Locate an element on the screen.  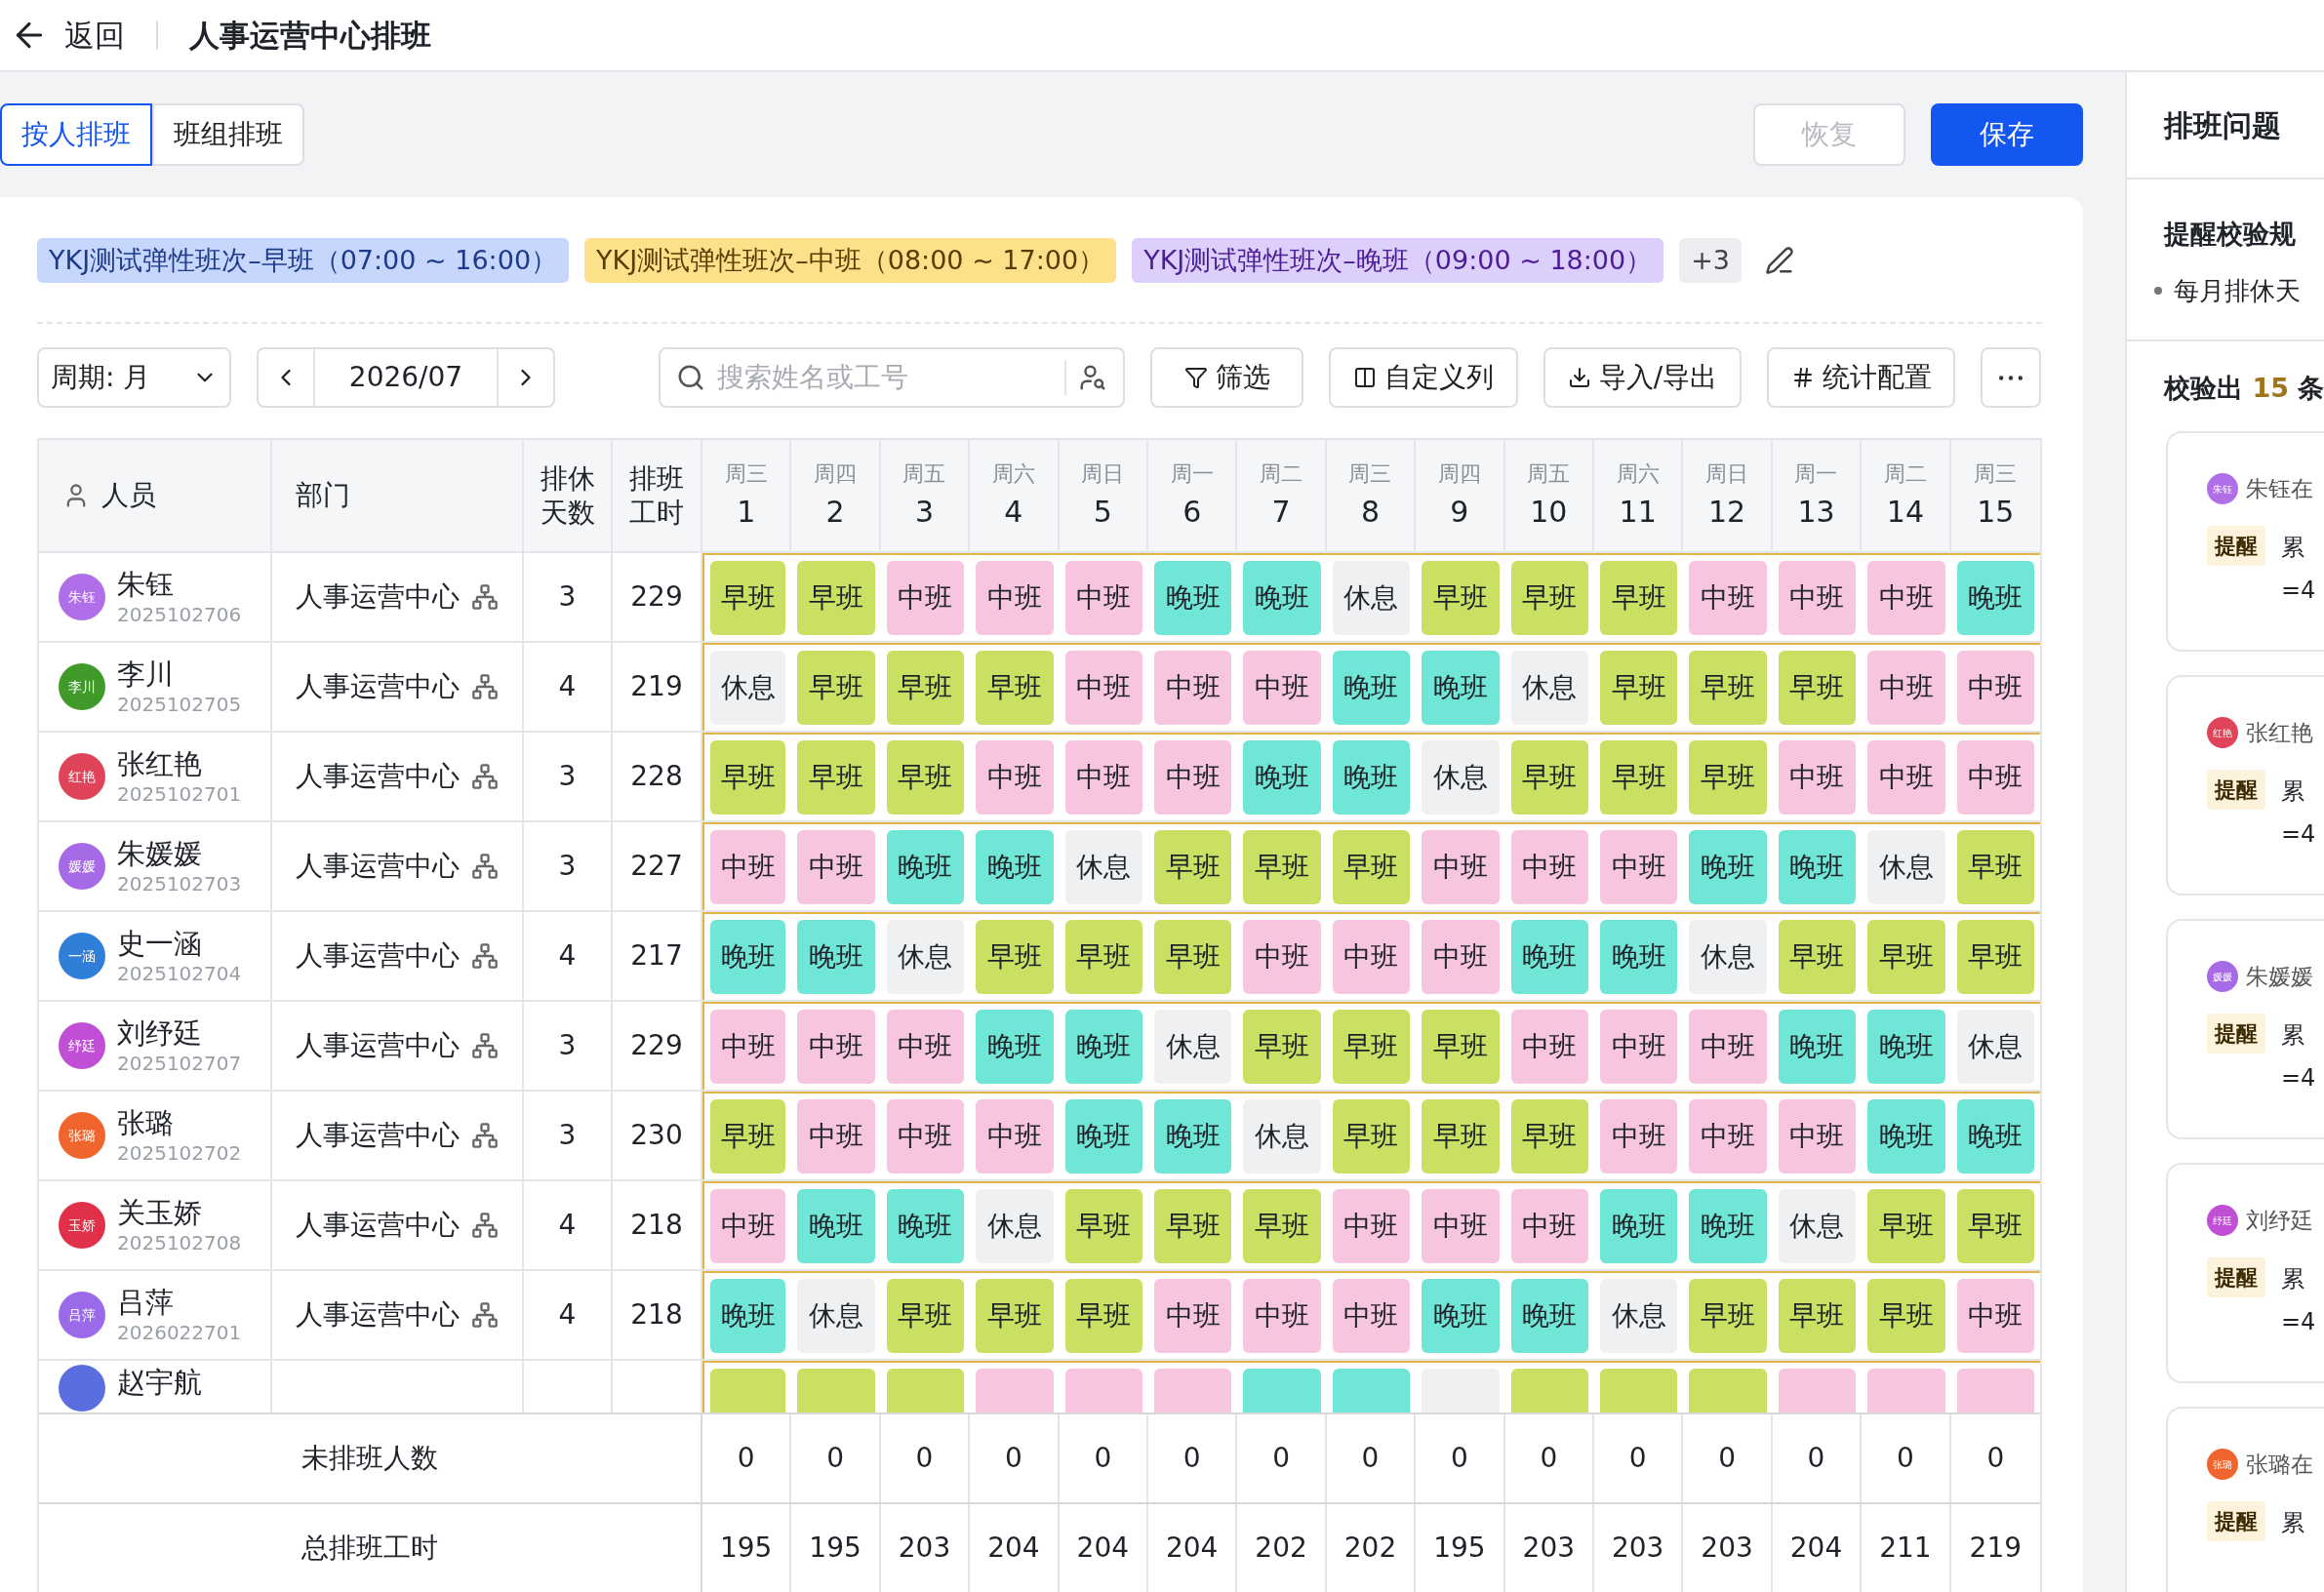
issue-card: 媛媛 朱媛媛 提醒 累 =4 is located at coordinates (2245, 1029).